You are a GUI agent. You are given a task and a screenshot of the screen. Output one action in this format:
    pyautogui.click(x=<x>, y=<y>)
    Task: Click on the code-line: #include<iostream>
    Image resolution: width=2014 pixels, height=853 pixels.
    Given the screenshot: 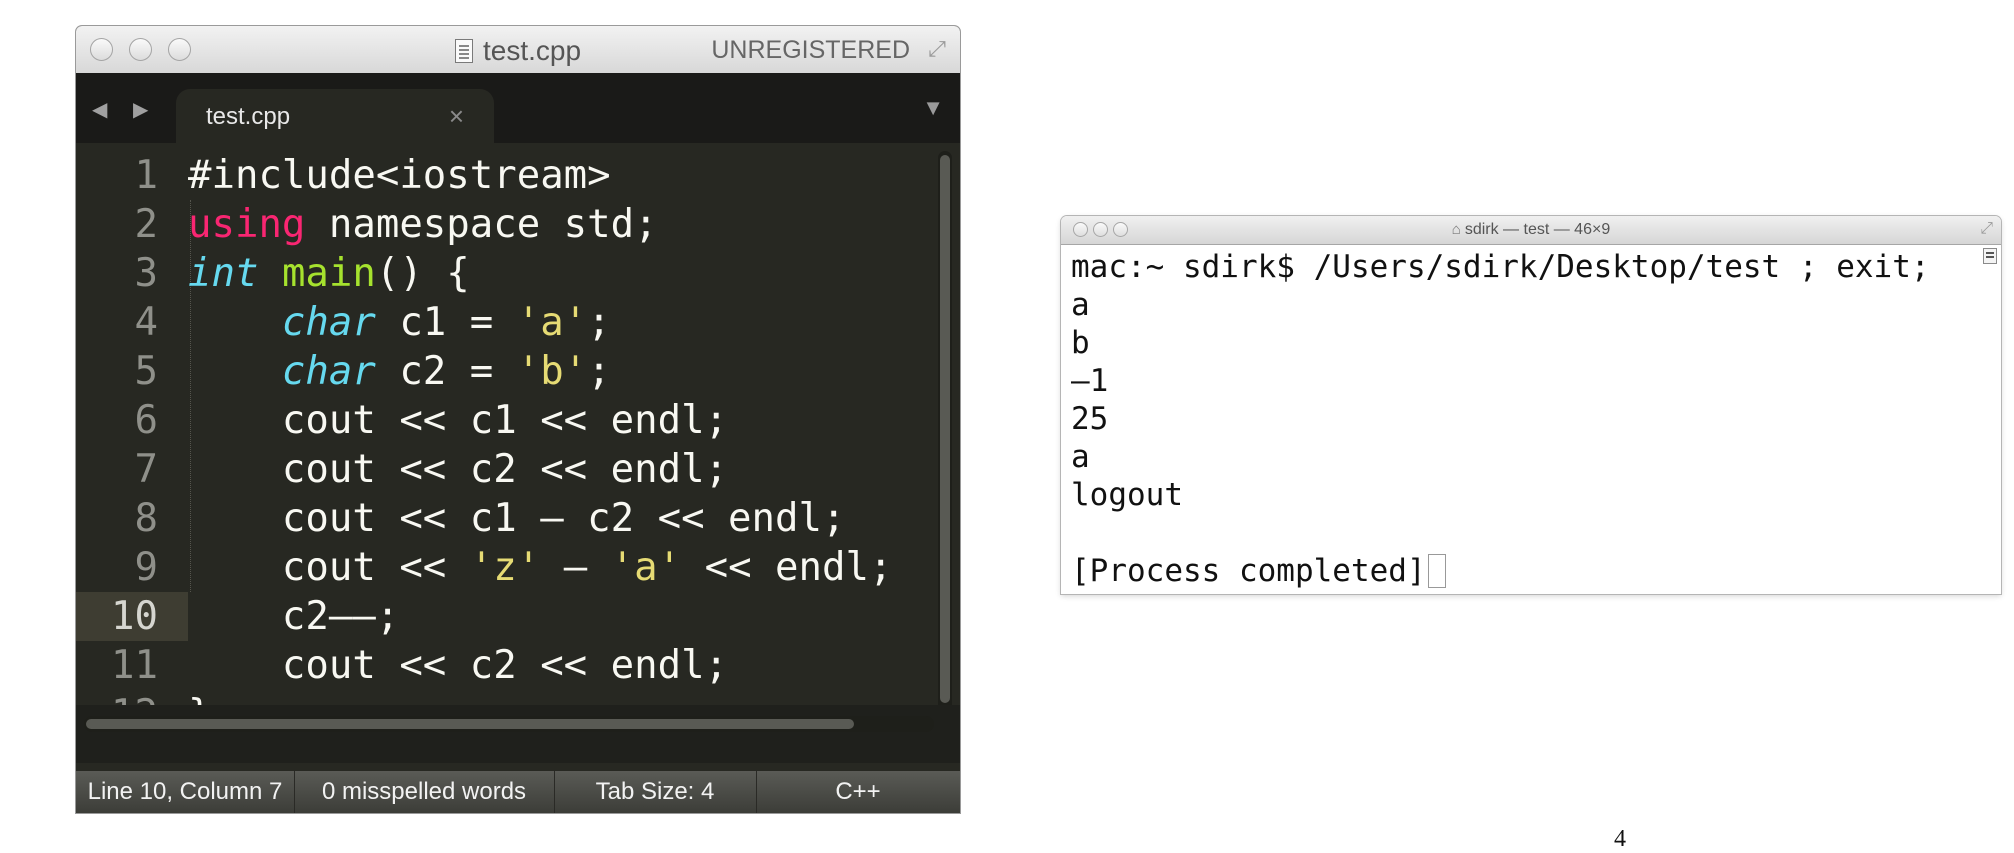 What is the action you would take?
    pyautogui.click(x=540, y=175)
    